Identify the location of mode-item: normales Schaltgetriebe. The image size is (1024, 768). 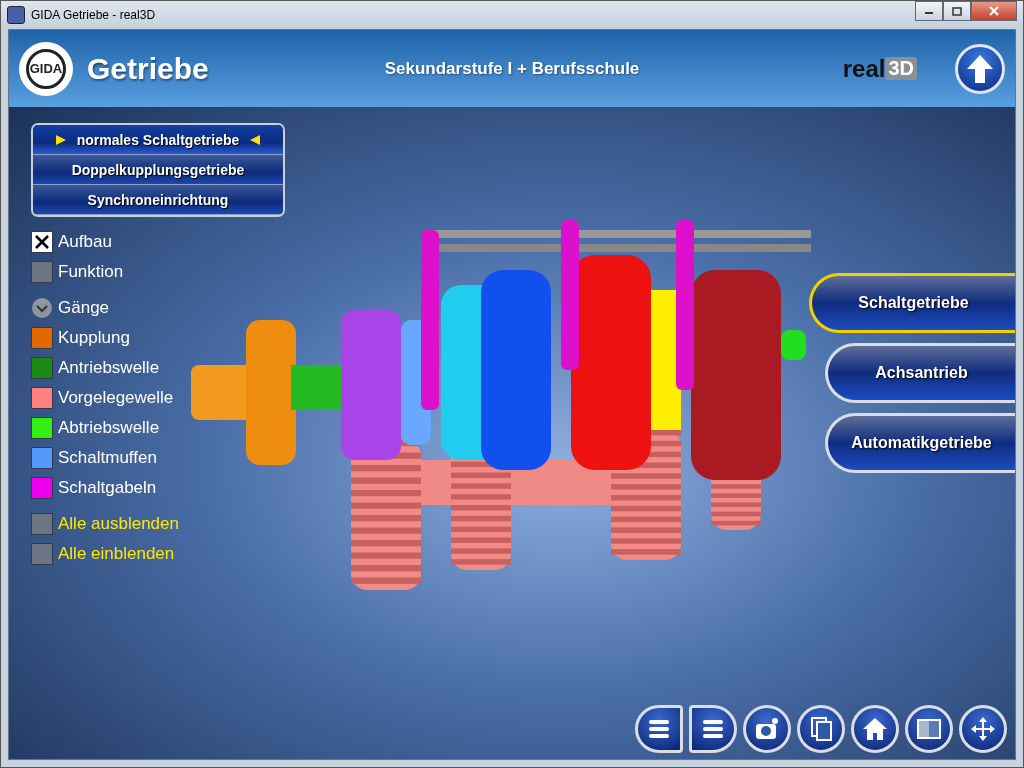
(158, 140).